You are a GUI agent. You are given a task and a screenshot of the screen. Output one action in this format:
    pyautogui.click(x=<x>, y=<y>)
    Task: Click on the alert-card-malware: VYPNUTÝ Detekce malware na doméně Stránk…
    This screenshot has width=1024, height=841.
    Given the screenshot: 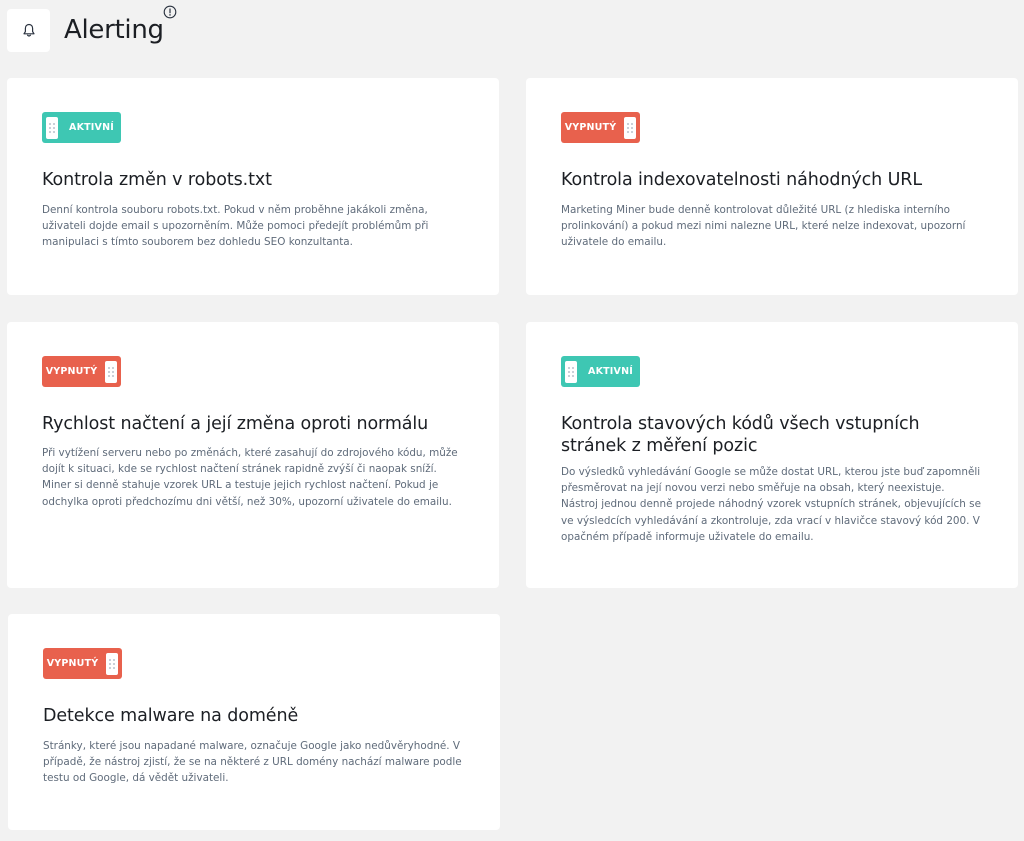 What is the action you would take?
    pyautogui.click(x=254, y=722)
    